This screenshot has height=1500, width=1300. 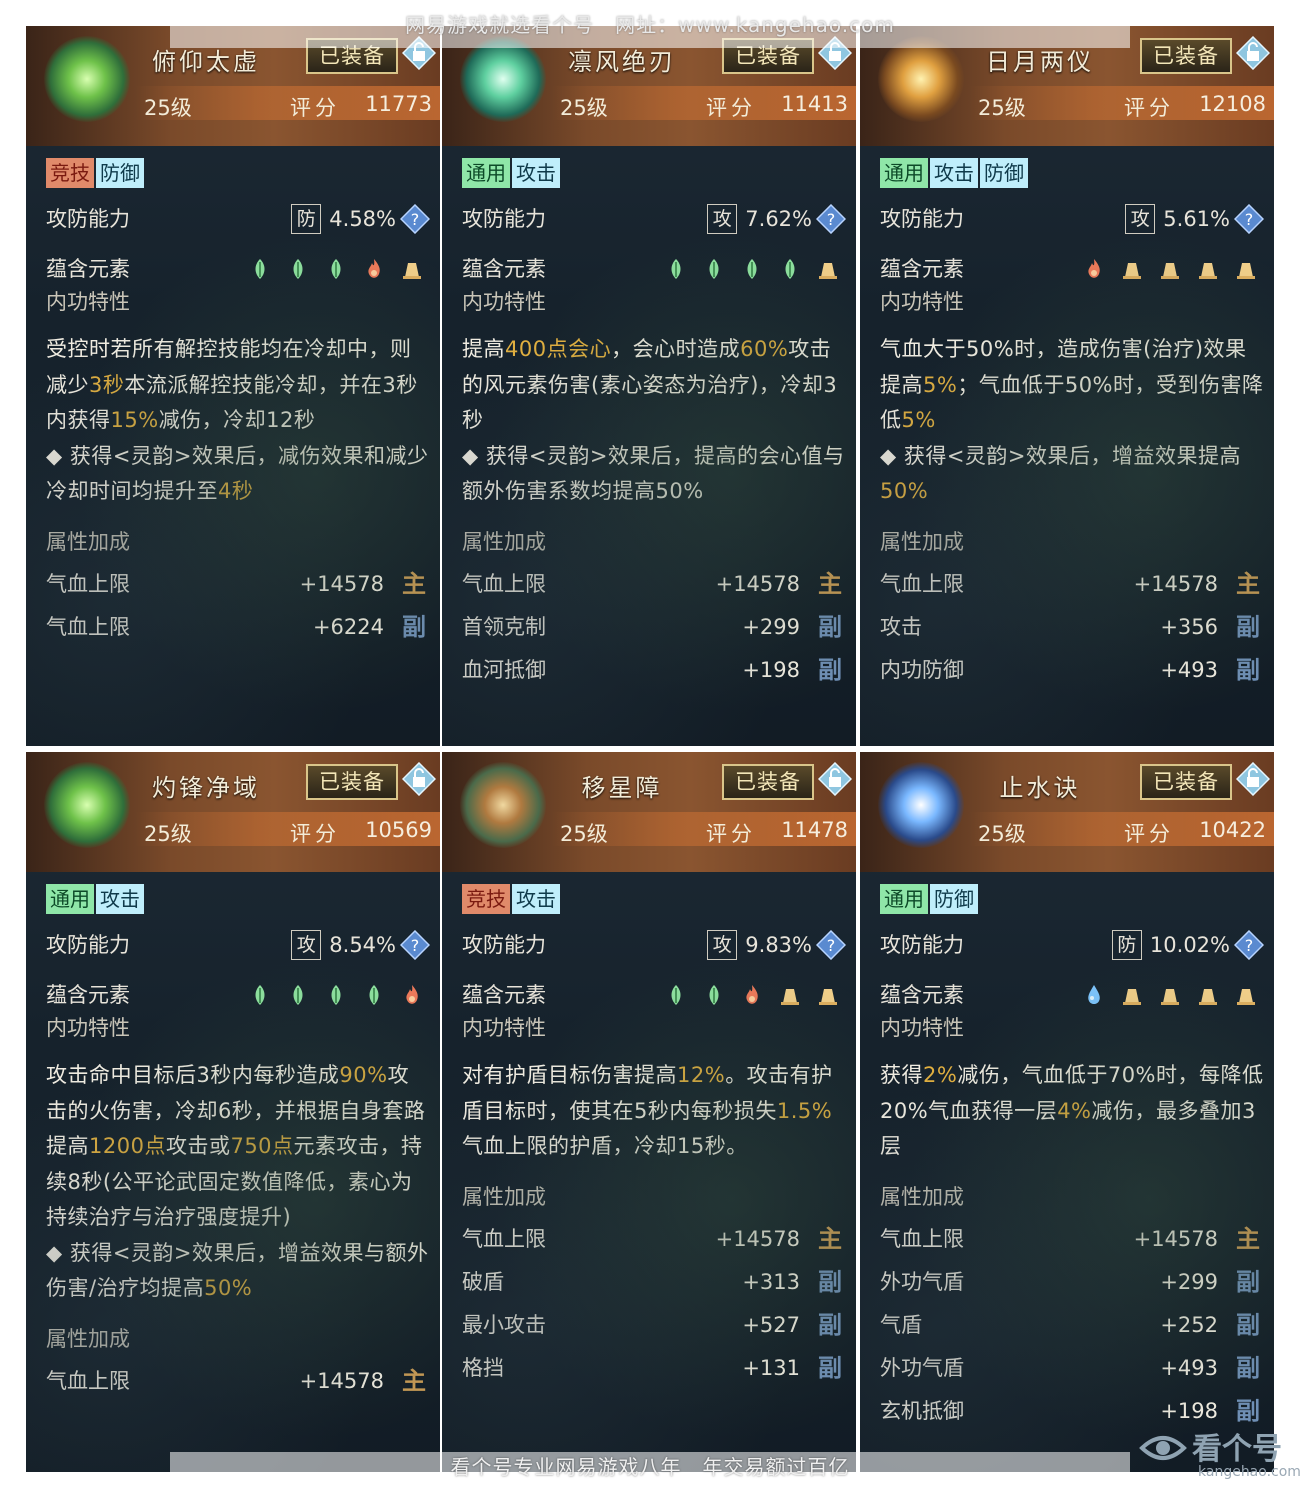 I want to click on attribute-name: 玄机抵御, so click(x=922, y=1410).